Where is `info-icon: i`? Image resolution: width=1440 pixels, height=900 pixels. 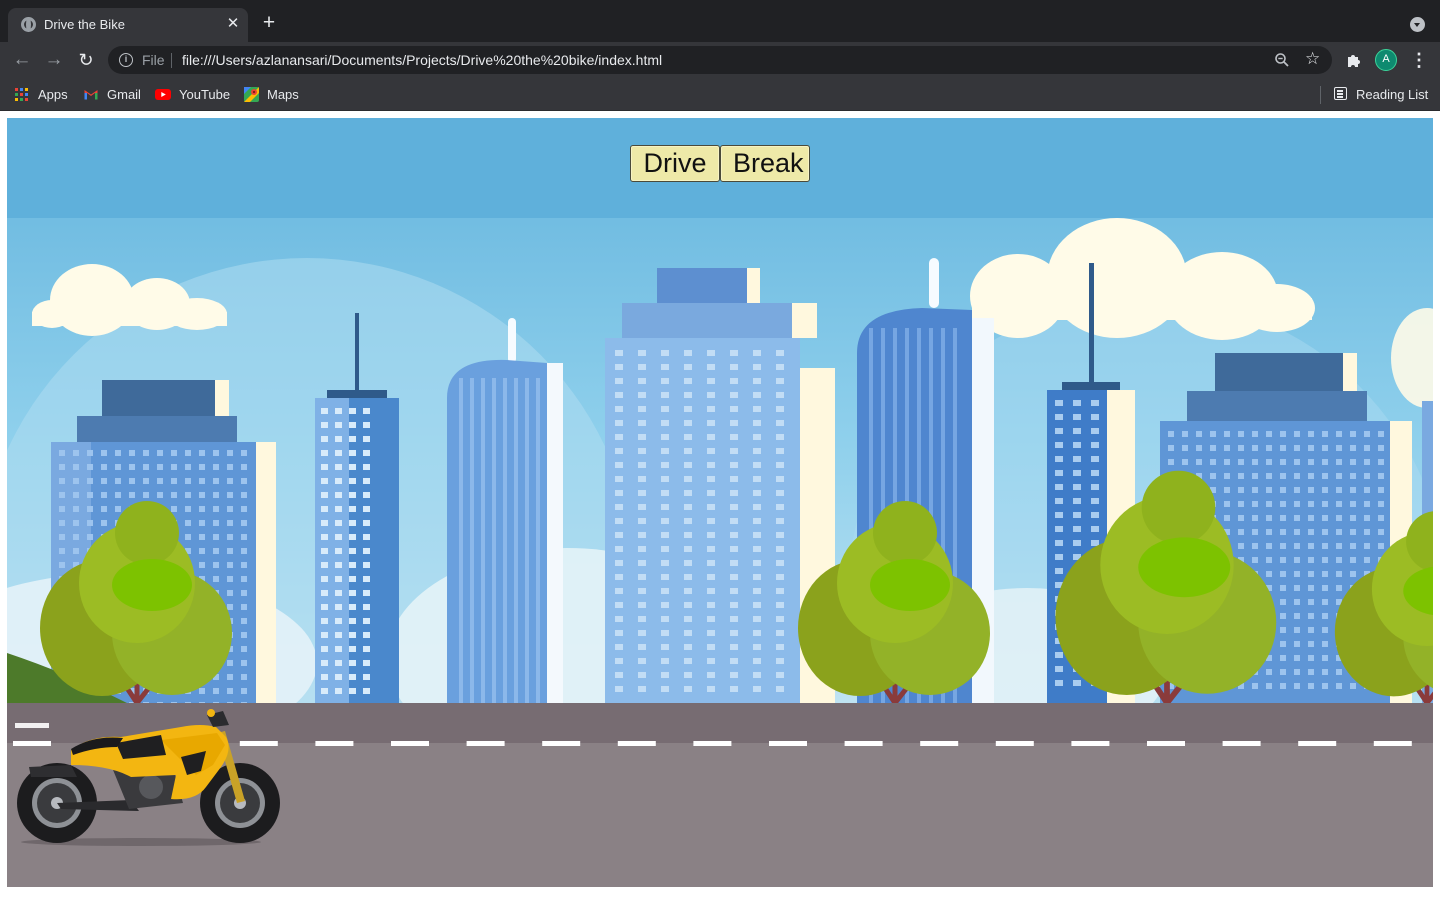 info-icon: i is located at coordinates (126, 60).